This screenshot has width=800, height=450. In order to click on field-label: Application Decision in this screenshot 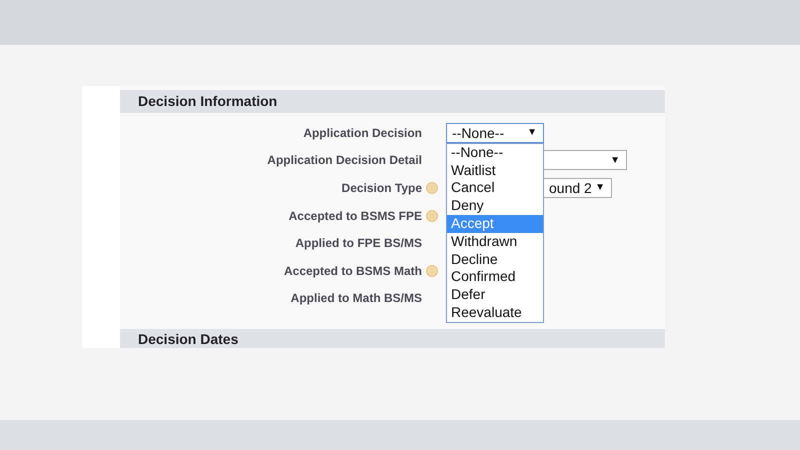, I will do `click(362, 133)`.